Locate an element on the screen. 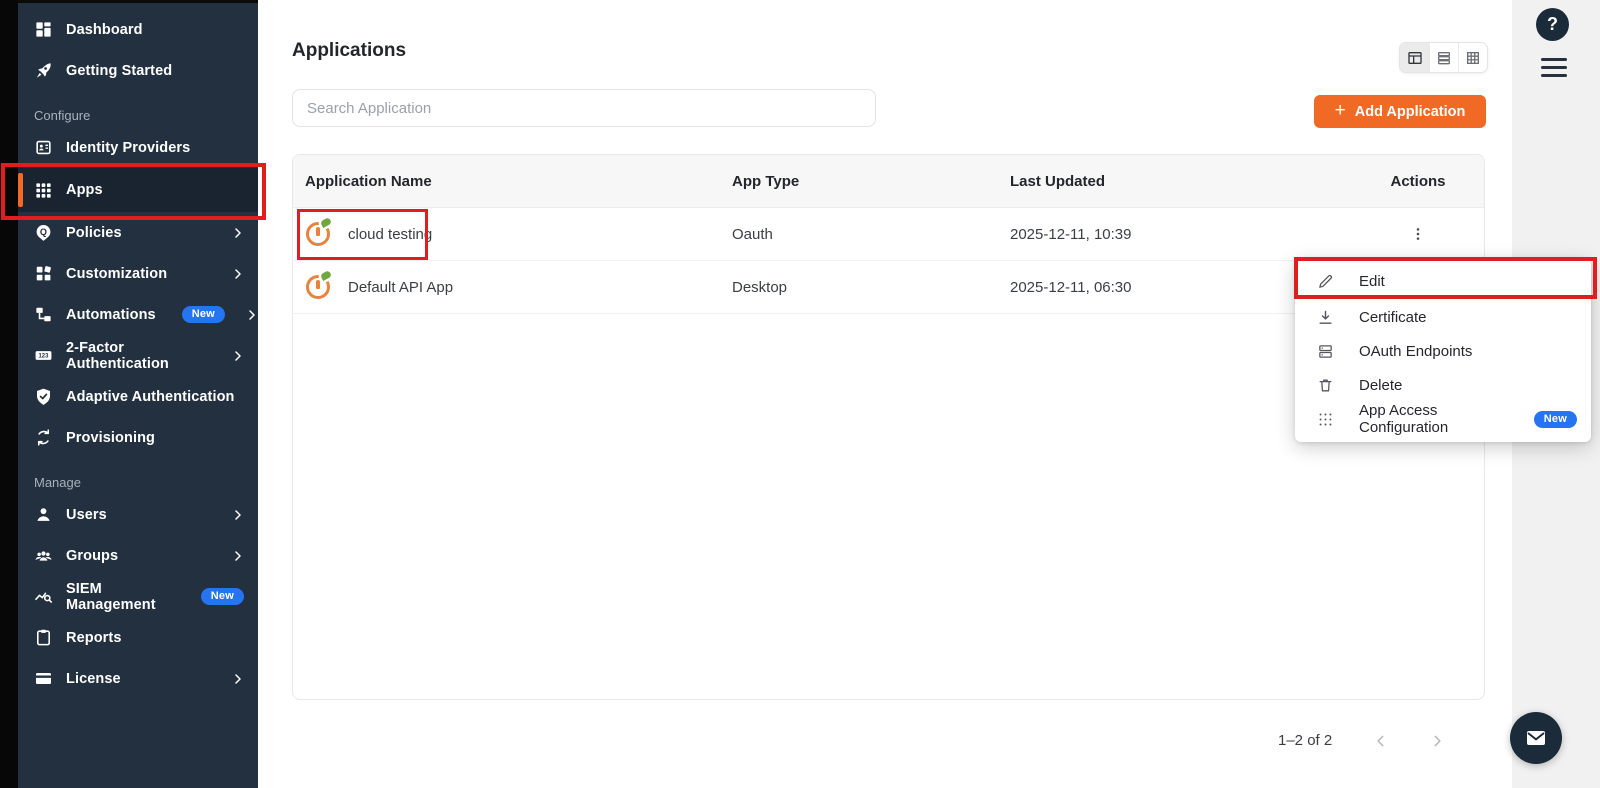 This screenshot has height=788, width=1600. sidebar-item-groups: Groups is located at coordinates (138, 555).